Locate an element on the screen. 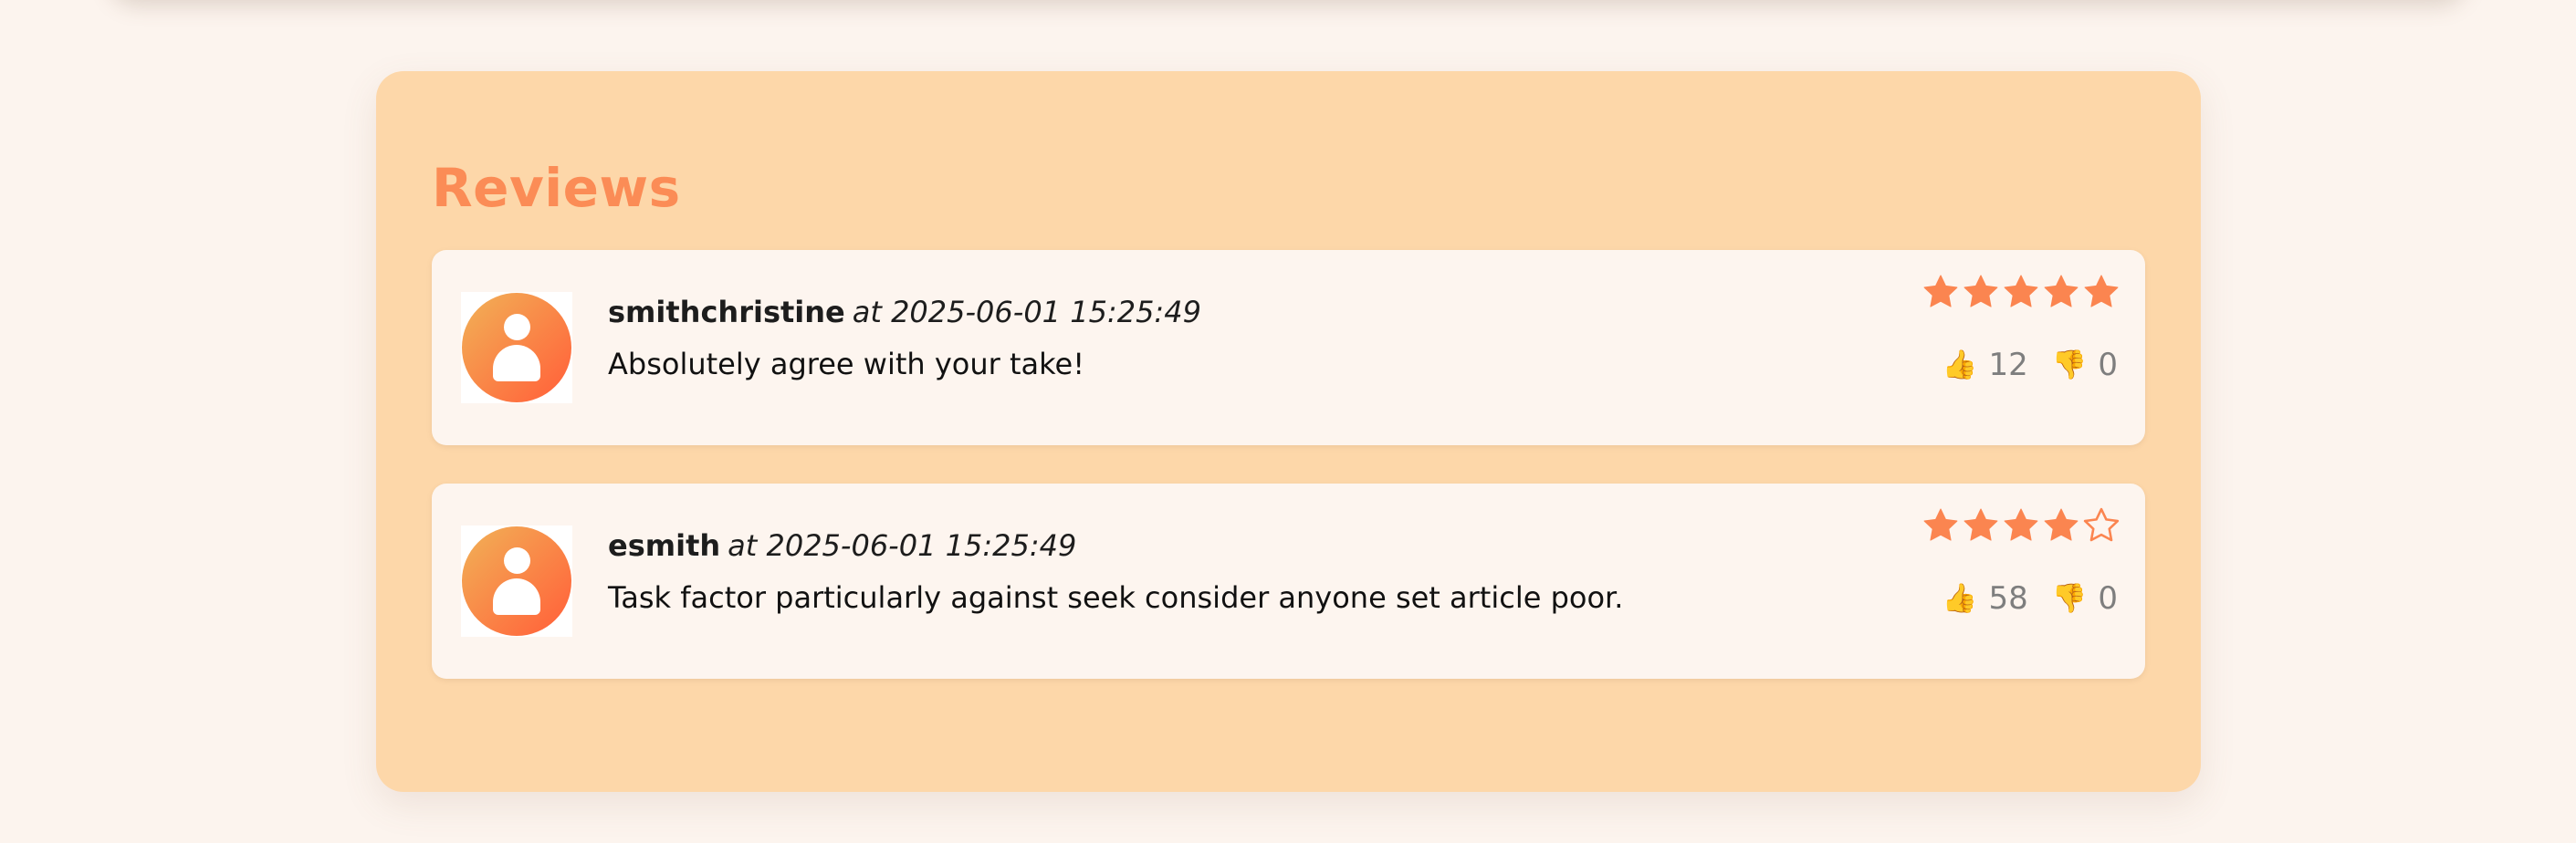 This screenshot has height=843, width=2576. vote-controls: 👍 12 👎 0 is located at coordinates (2030, 365).